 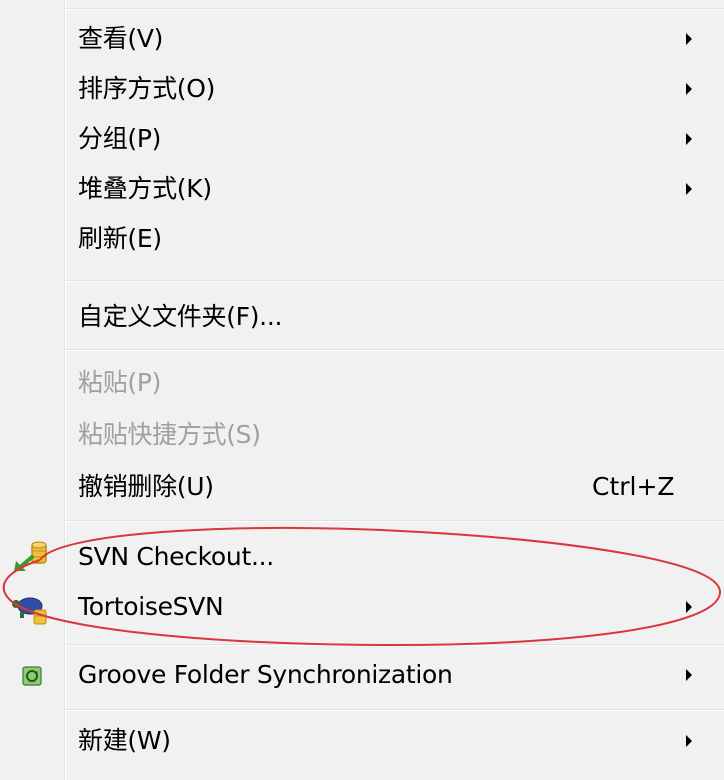 What do you see at coordinates (362, 487) in the screenshot?
I see `menu-item-undo-delete: 撤销删除(U) Ctrl+Z` at bounding box center [362, 487].